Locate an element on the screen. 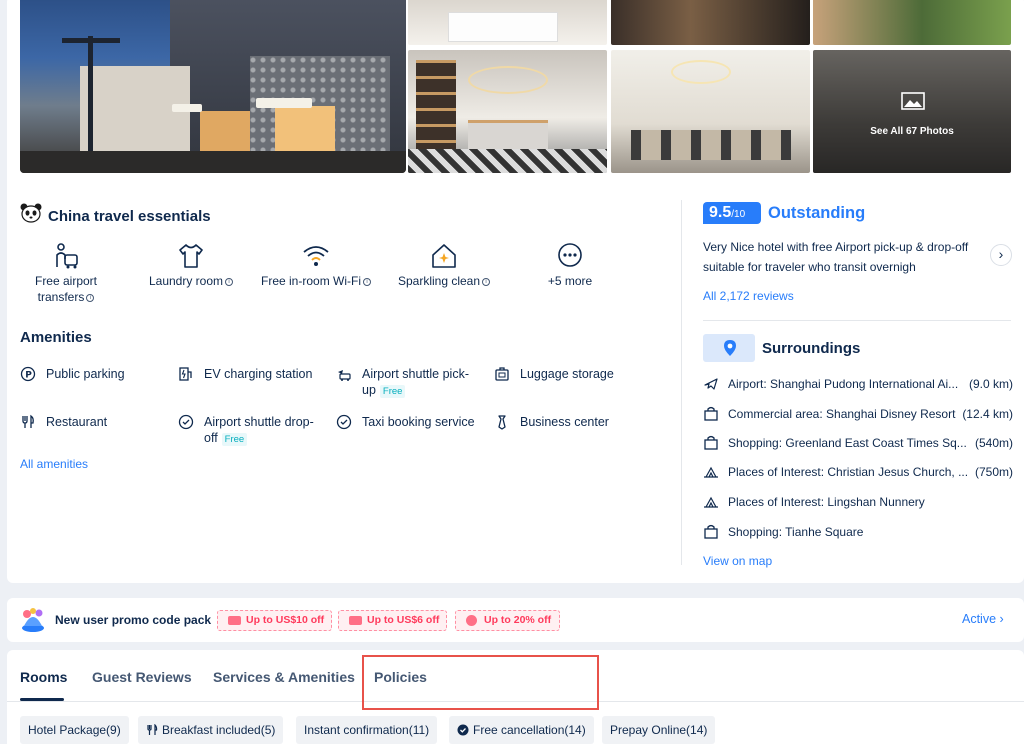 The image size is (1024, 744). see-all-photos-label: See All 67 Photos is located at coordinates (912, 131).